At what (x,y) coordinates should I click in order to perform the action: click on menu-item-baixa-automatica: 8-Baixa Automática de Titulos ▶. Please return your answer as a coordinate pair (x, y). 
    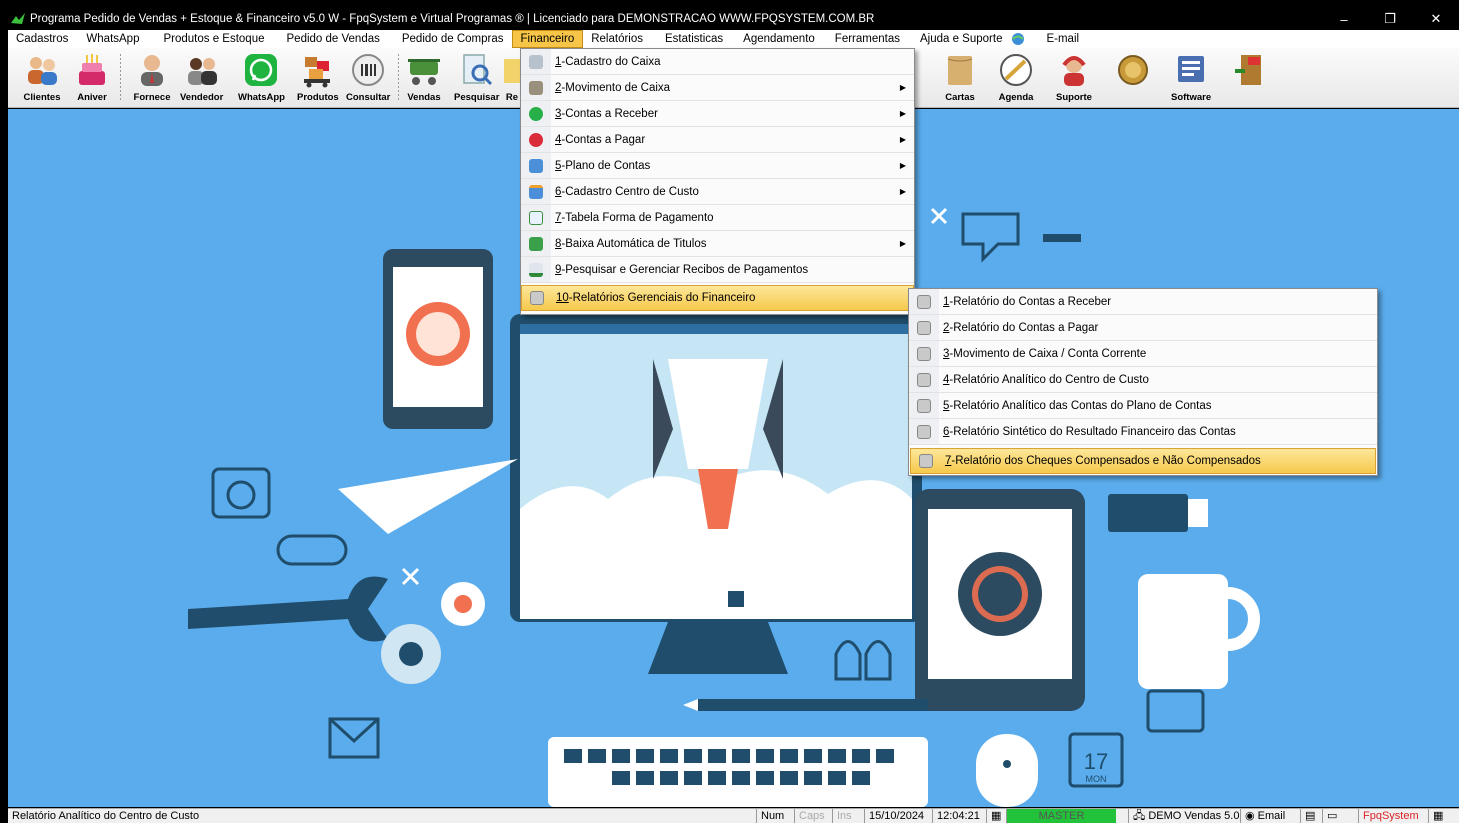
    Looking at the image, I should click on (717, 244).